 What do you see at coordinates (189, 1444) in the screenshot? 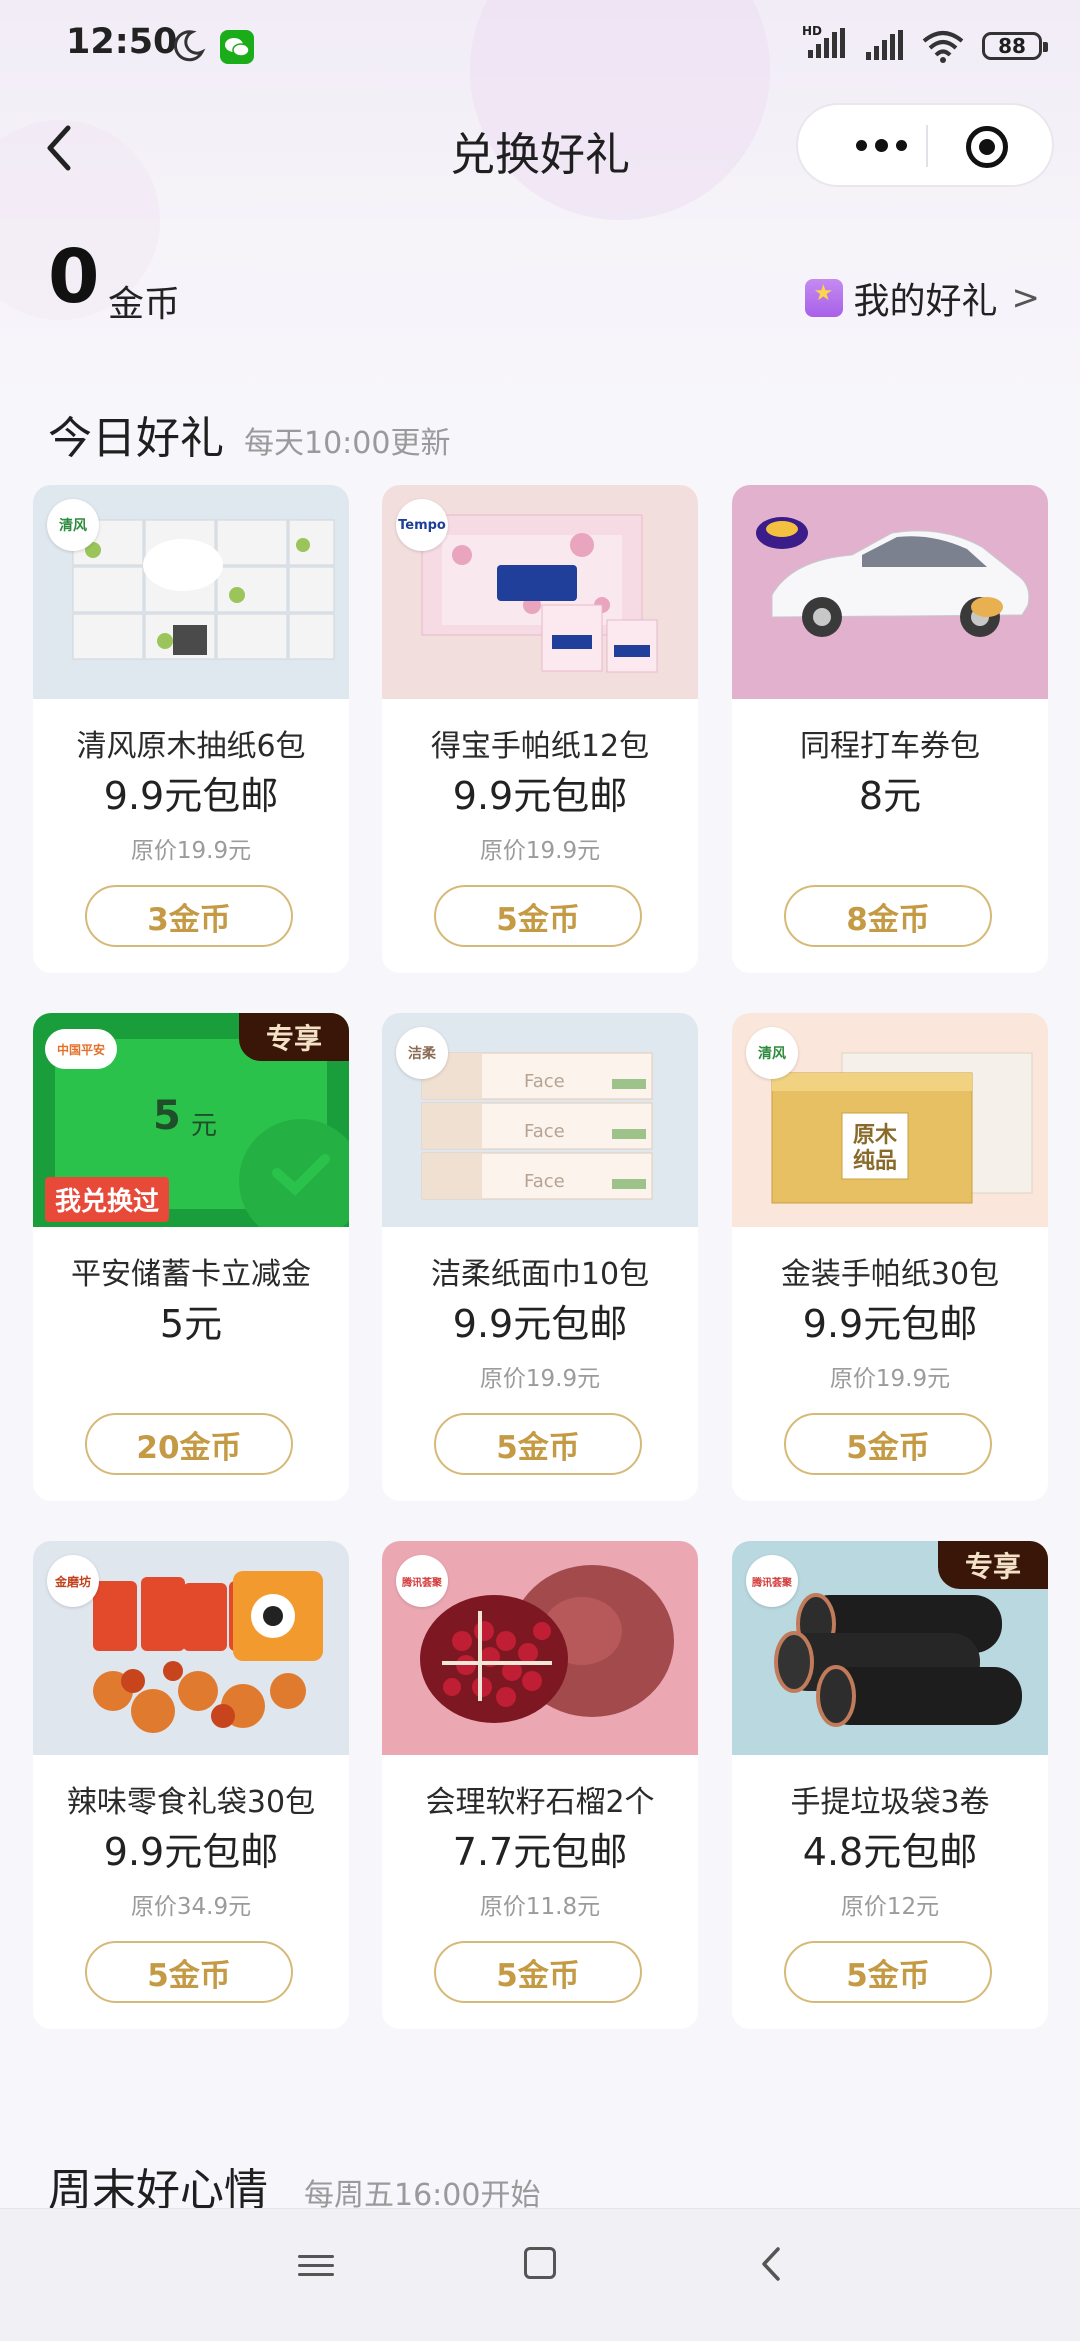
I see `redeem-button: 20金币` at bounding box center [189, 1444].